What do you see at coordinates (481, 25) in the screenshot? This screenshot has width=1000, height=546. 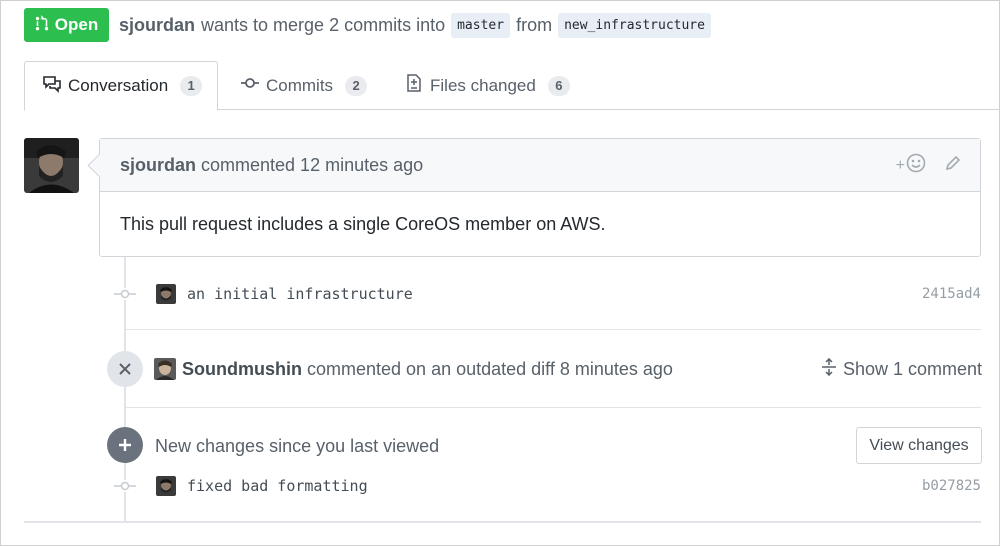 I see `base-branch: master` at bounding box center [481, 25].